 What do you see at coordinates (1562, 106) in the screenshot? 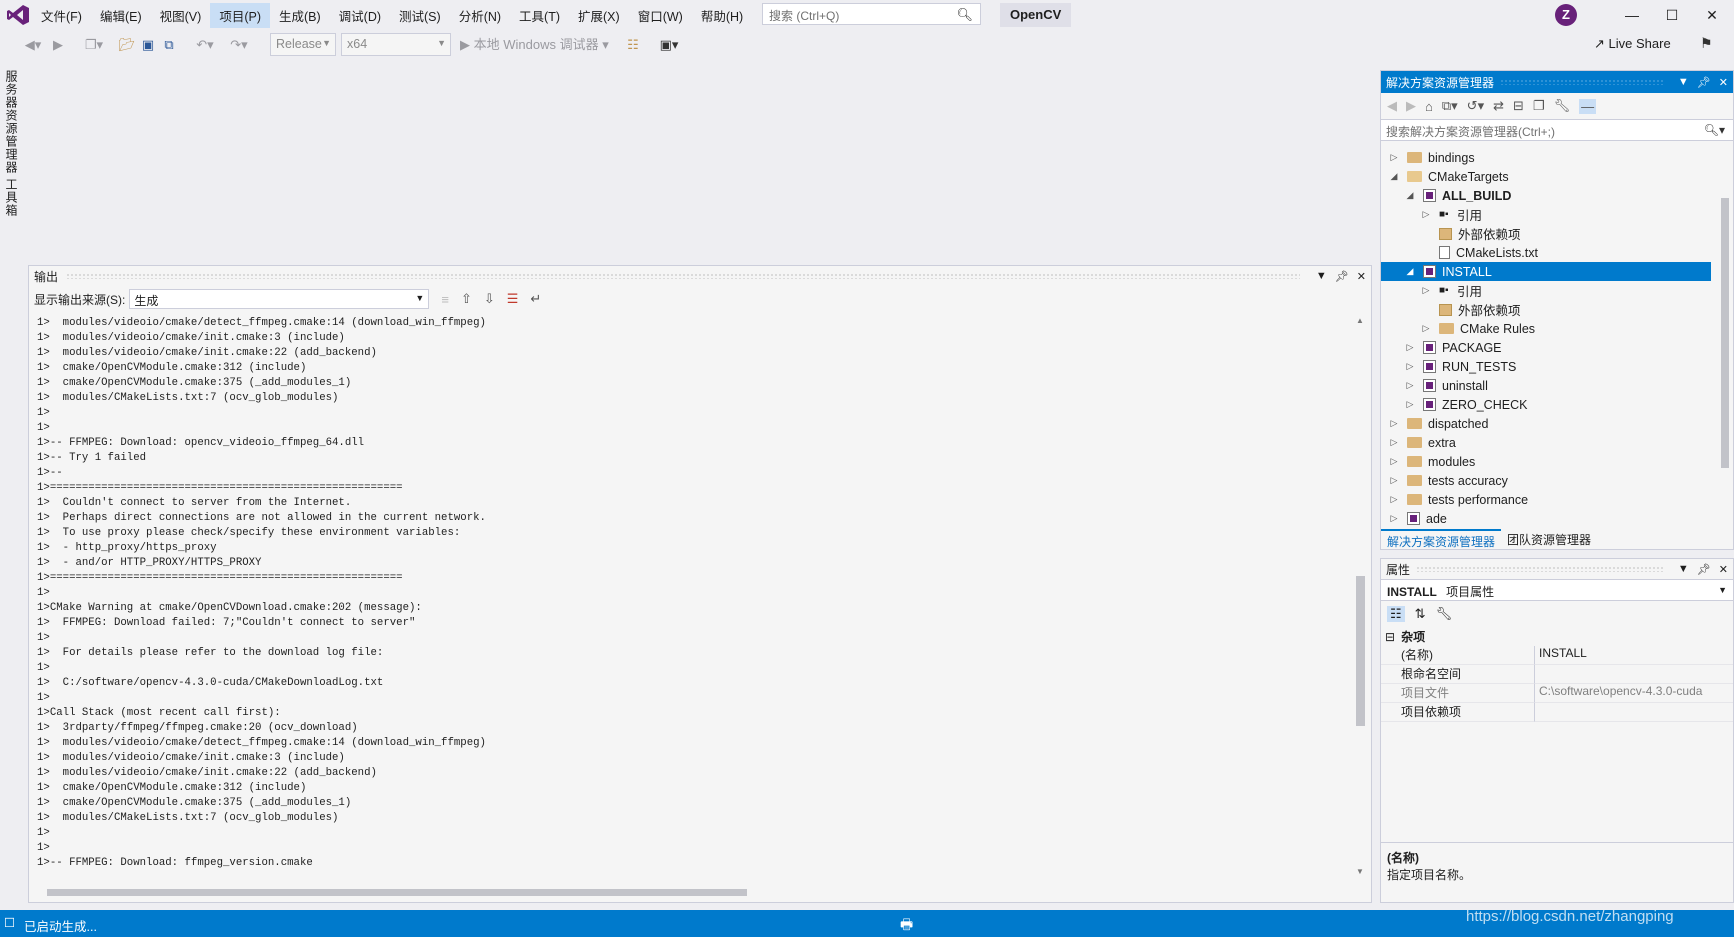
I see `properties-wrench-icon: 🔧︎` at bounding box center [1562, 106].